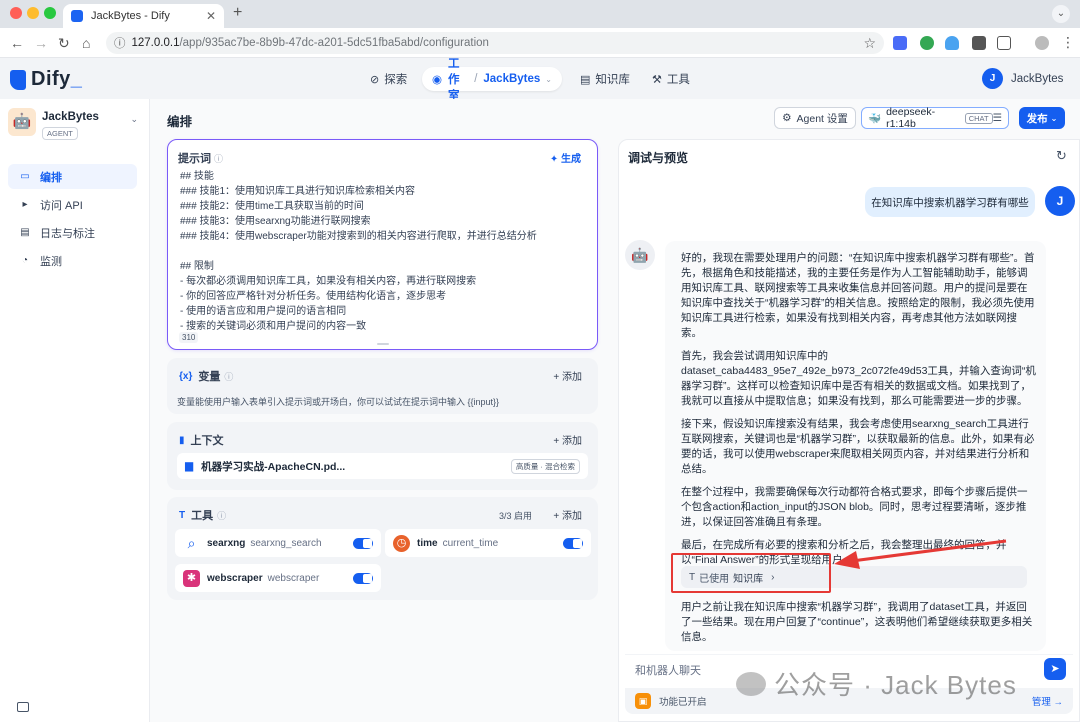  What do you see at coordinates (1042, 118) in the screenshot?
I see `publish-button: 发布 ⌄` at bounding box center [1042, 118].